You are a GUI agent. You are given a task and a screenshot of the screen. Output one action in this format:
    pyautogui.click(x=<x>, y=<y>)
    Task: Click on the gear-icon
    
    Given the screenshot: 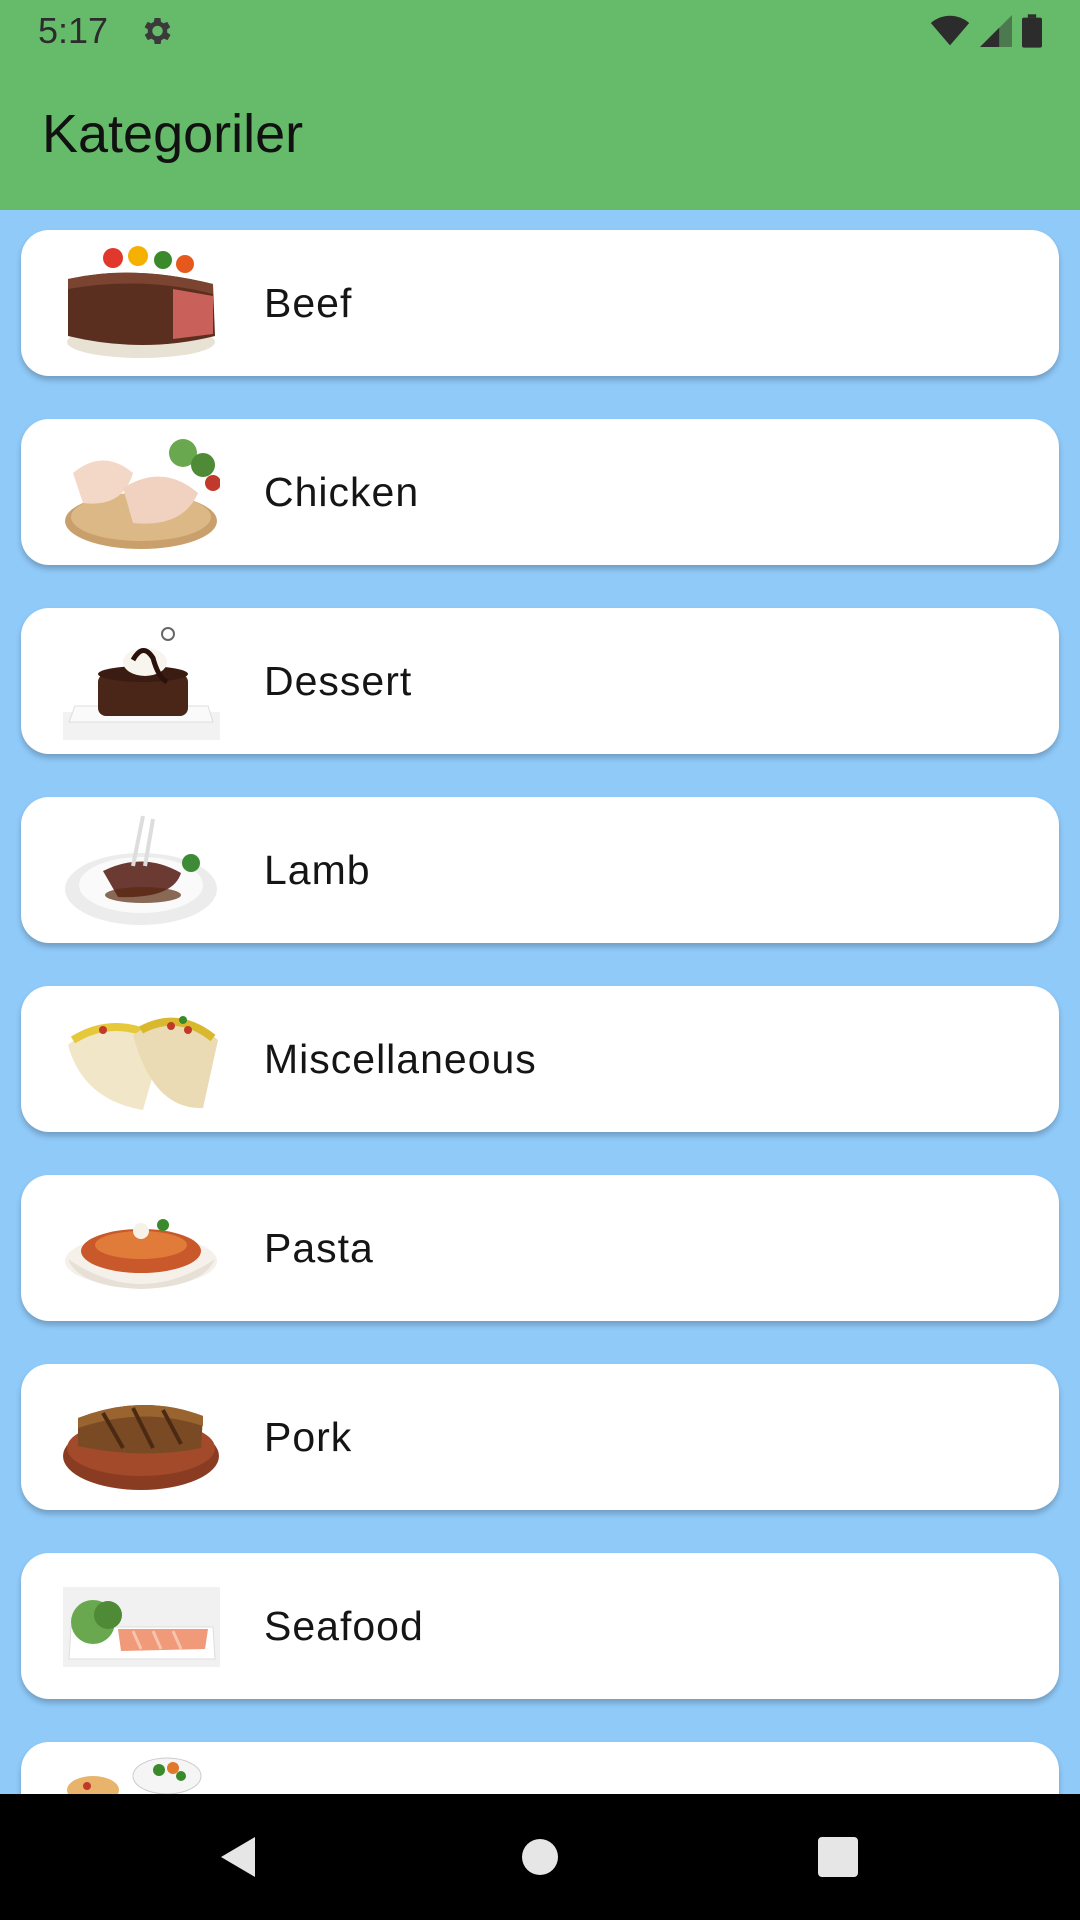 What is the action you would take?
    pyautogui.click(x=157, y=31)
    